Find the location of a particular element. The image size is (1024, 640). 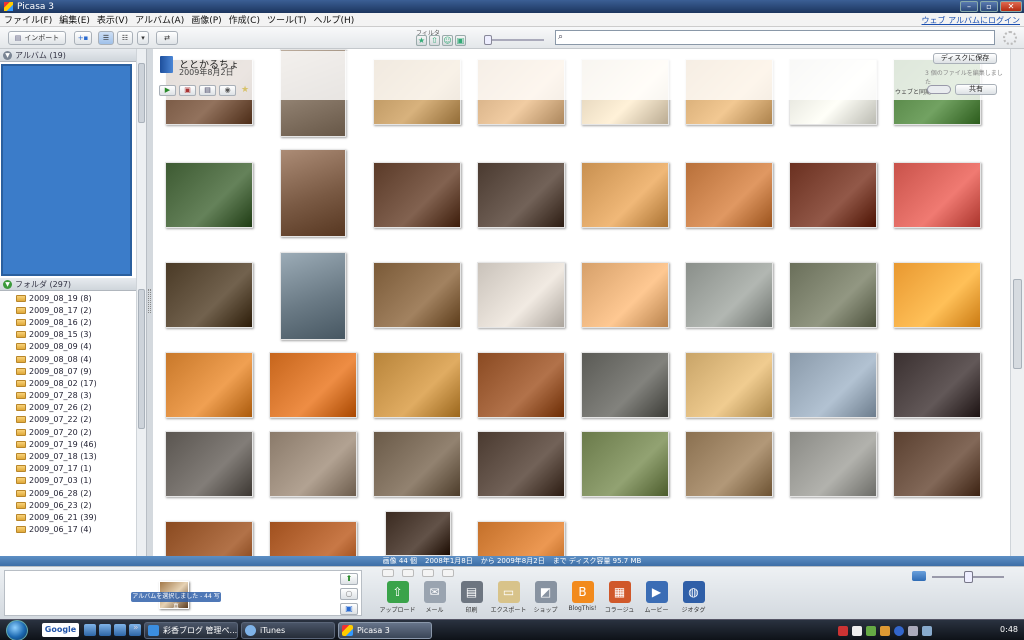

action-export-folder-button: ▭ エクスポート is located at coordinates (508, 592).